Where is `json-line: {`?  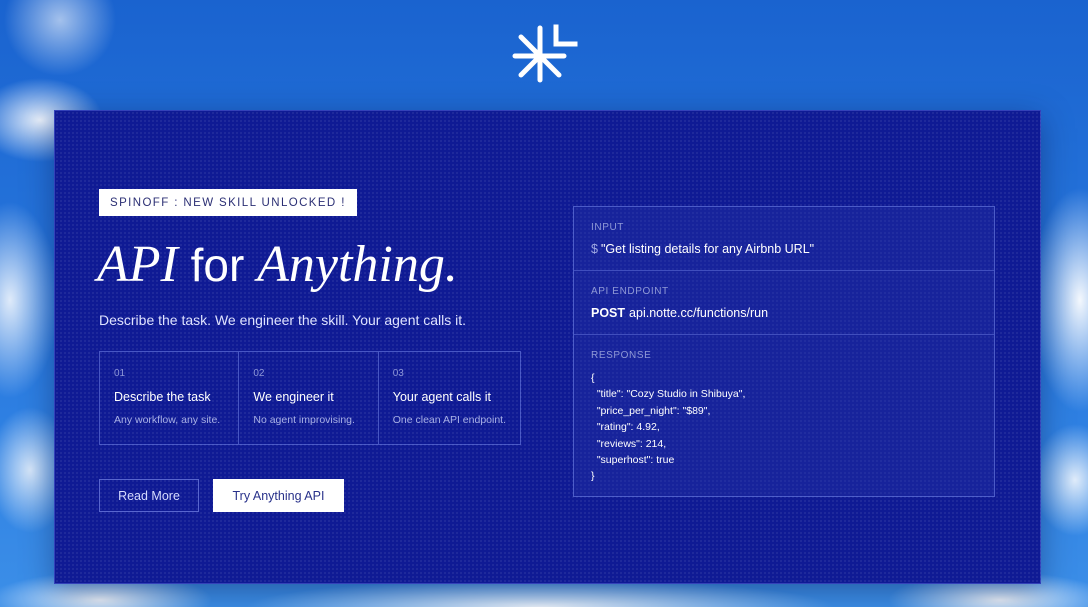 json-line: { is located at coordinates (593, 378).